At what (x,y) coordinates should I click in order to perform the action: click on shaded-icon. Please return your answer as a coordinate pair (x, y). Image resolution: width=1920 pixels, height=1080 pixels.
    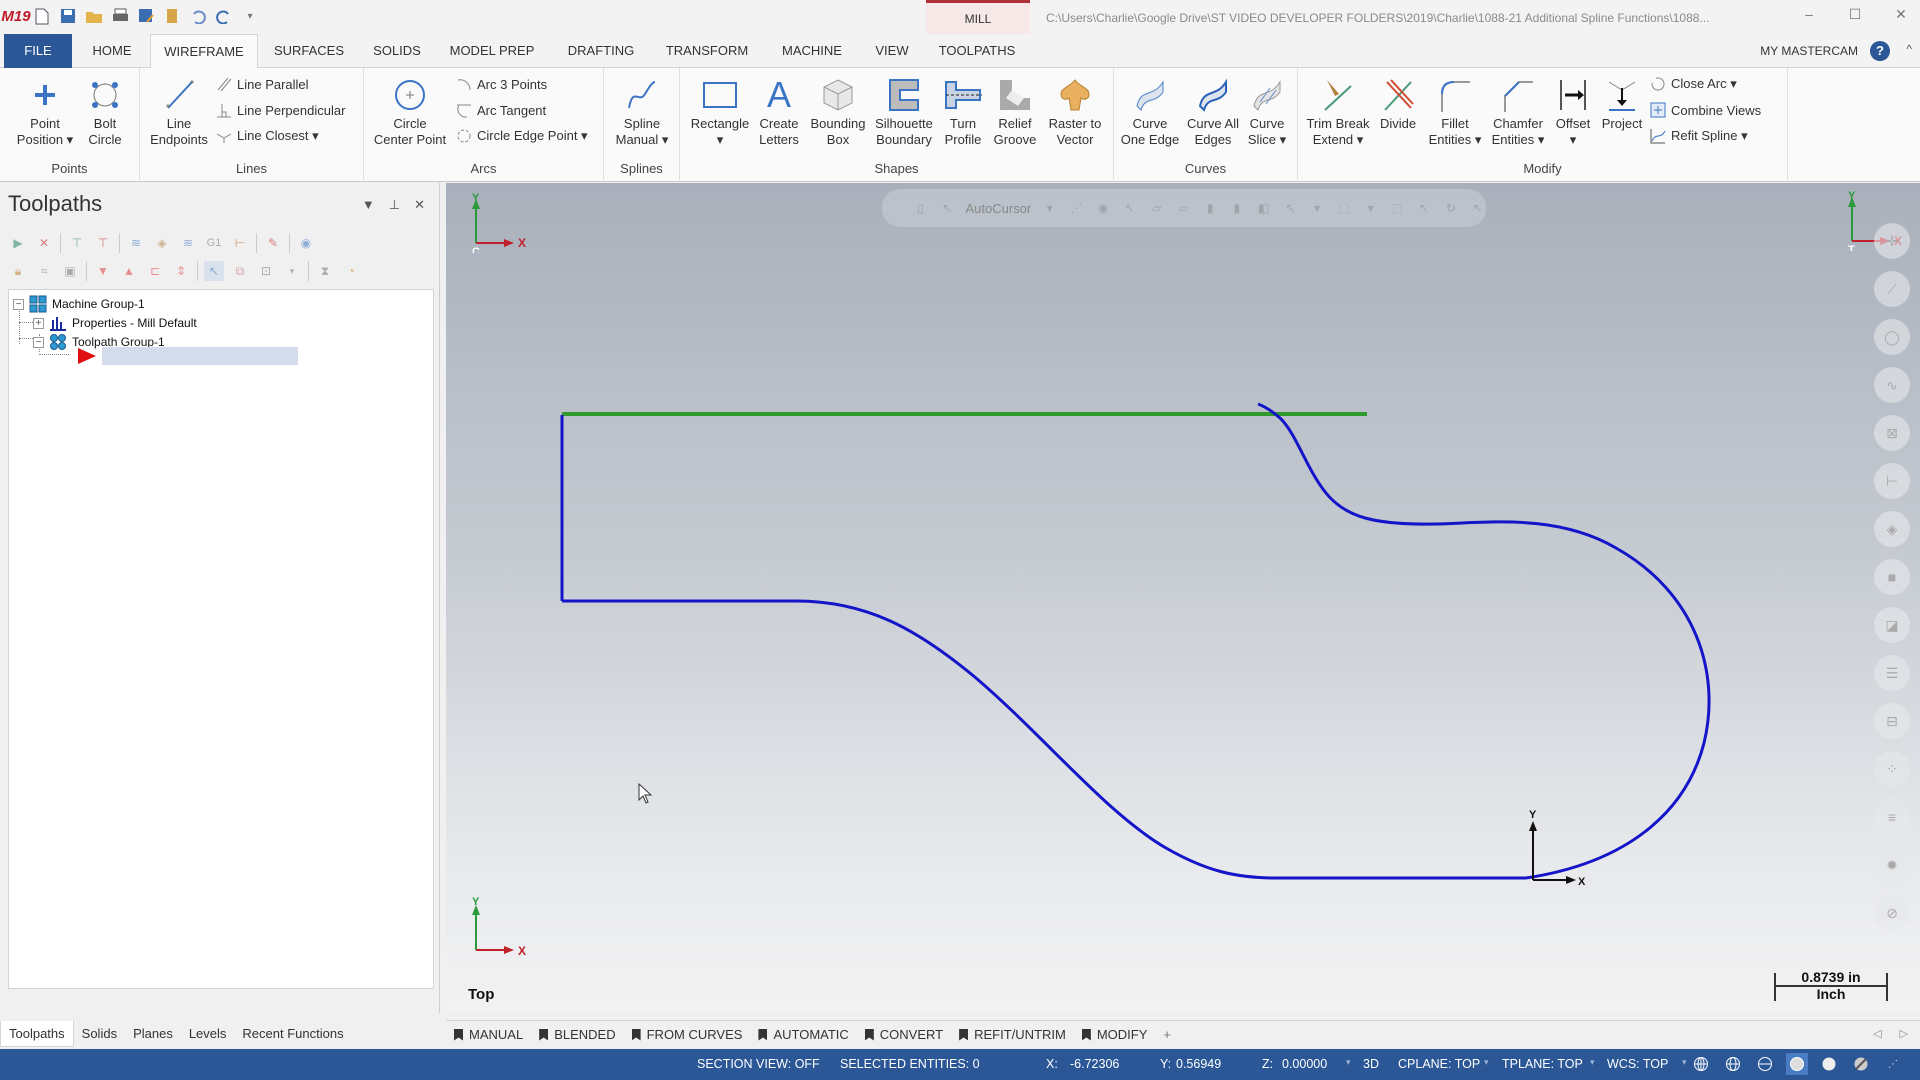
    Looking at the image, I should click on (1797, 1064).